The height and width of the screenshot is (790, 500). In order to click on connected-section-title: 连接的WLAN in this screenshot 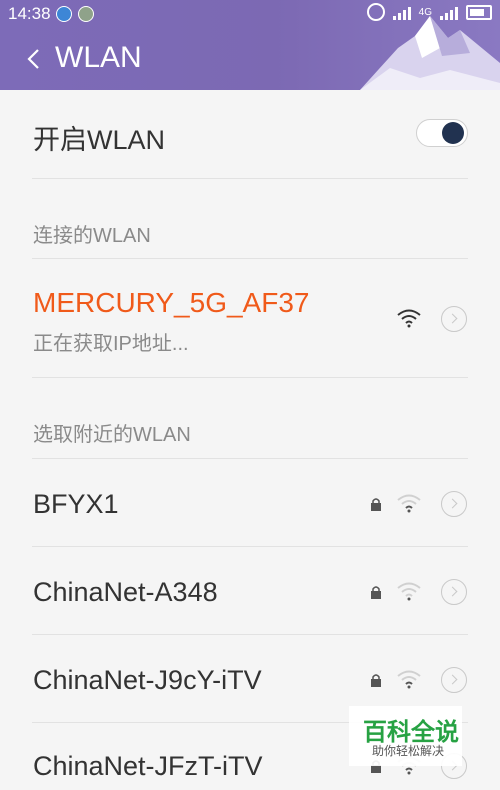, I will do `click(92, 236)`.